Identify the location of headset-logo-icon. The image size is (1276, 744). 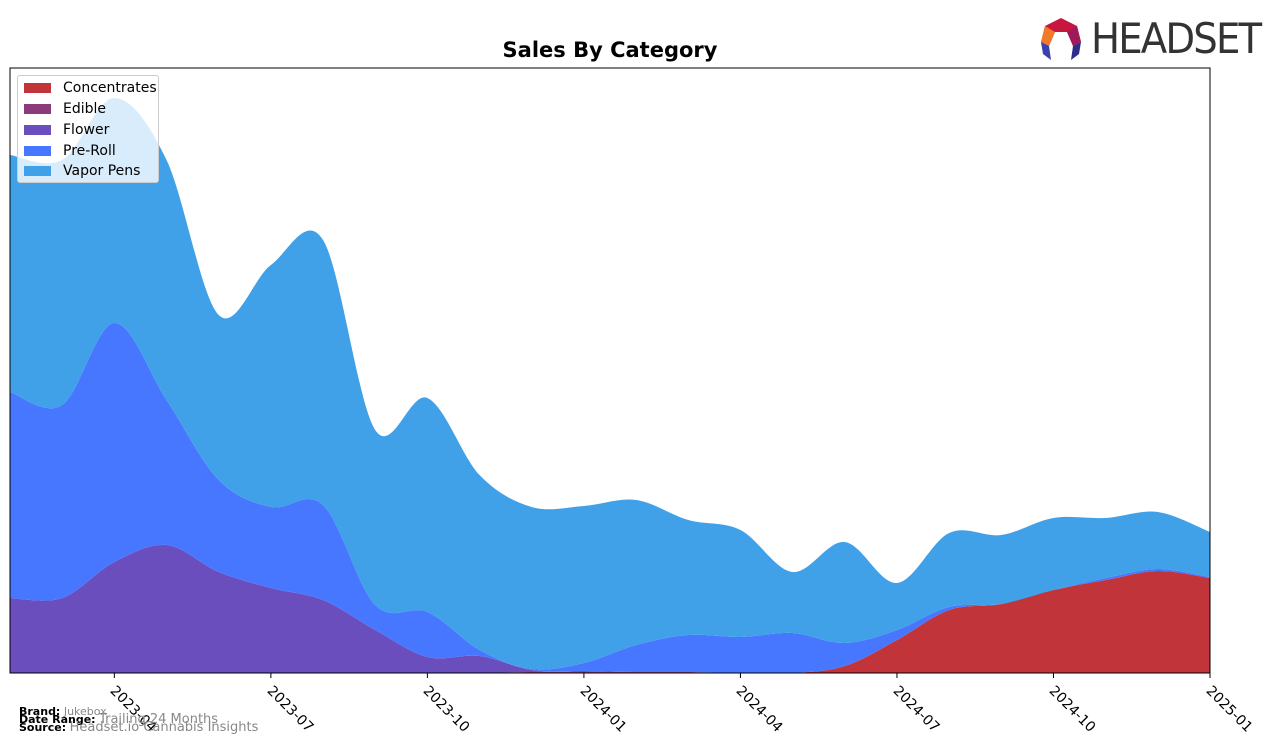
(1061, 38).